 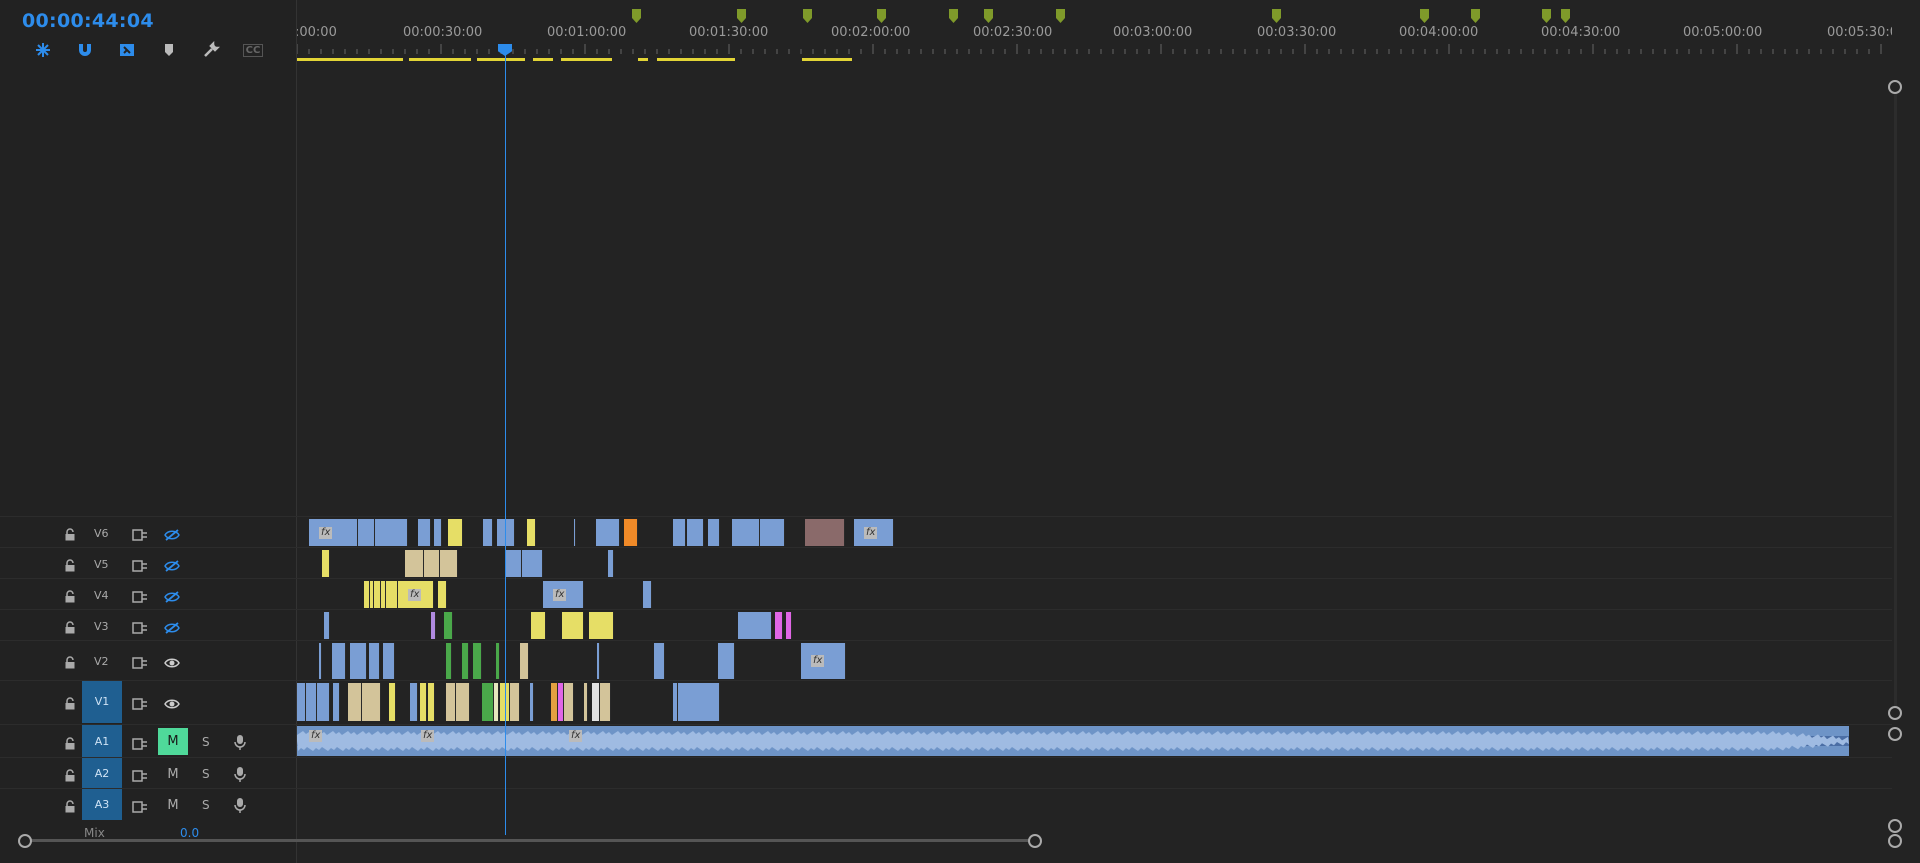 What do you see at coordinates (1895, 841) in the screenshot?
I see `horizontal-scroll-end-knob` at bounding box center [1895, 841].